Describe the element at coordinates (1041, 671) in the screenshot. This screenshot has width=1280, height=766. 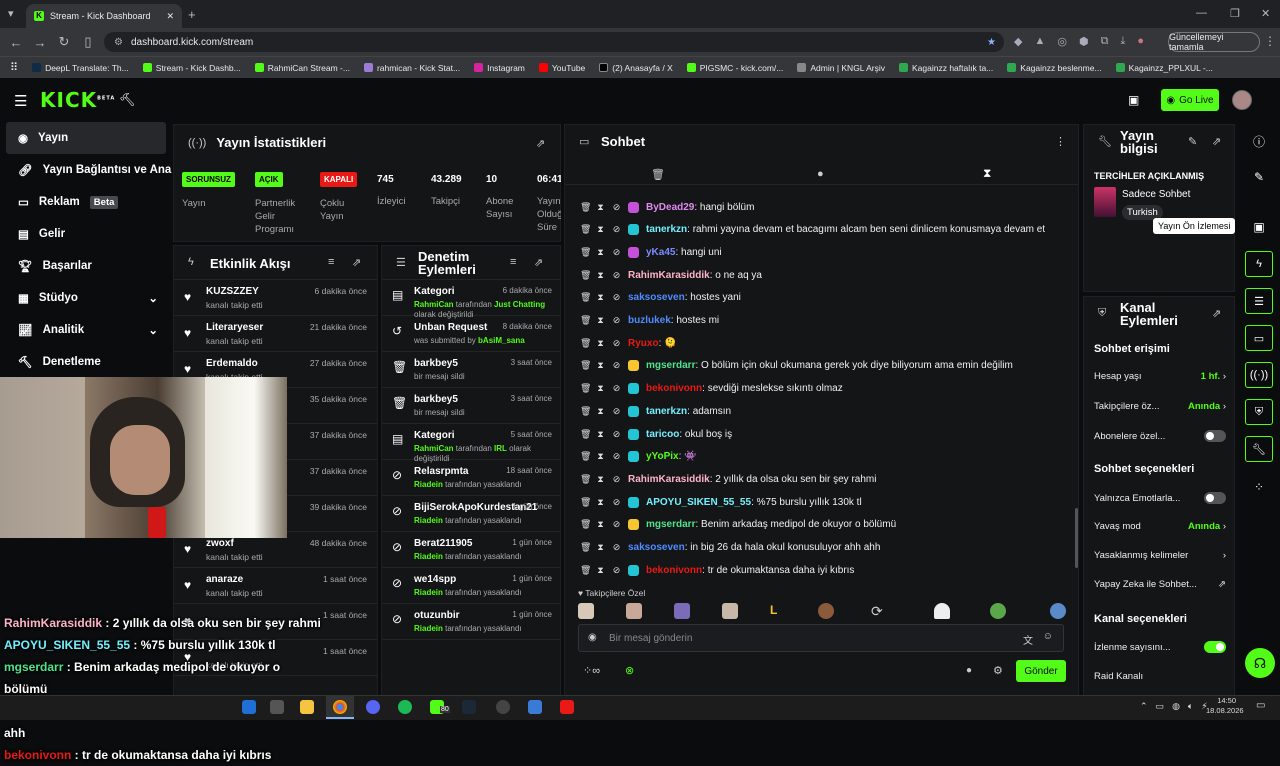
I see `send-button: Gönder` at that location.